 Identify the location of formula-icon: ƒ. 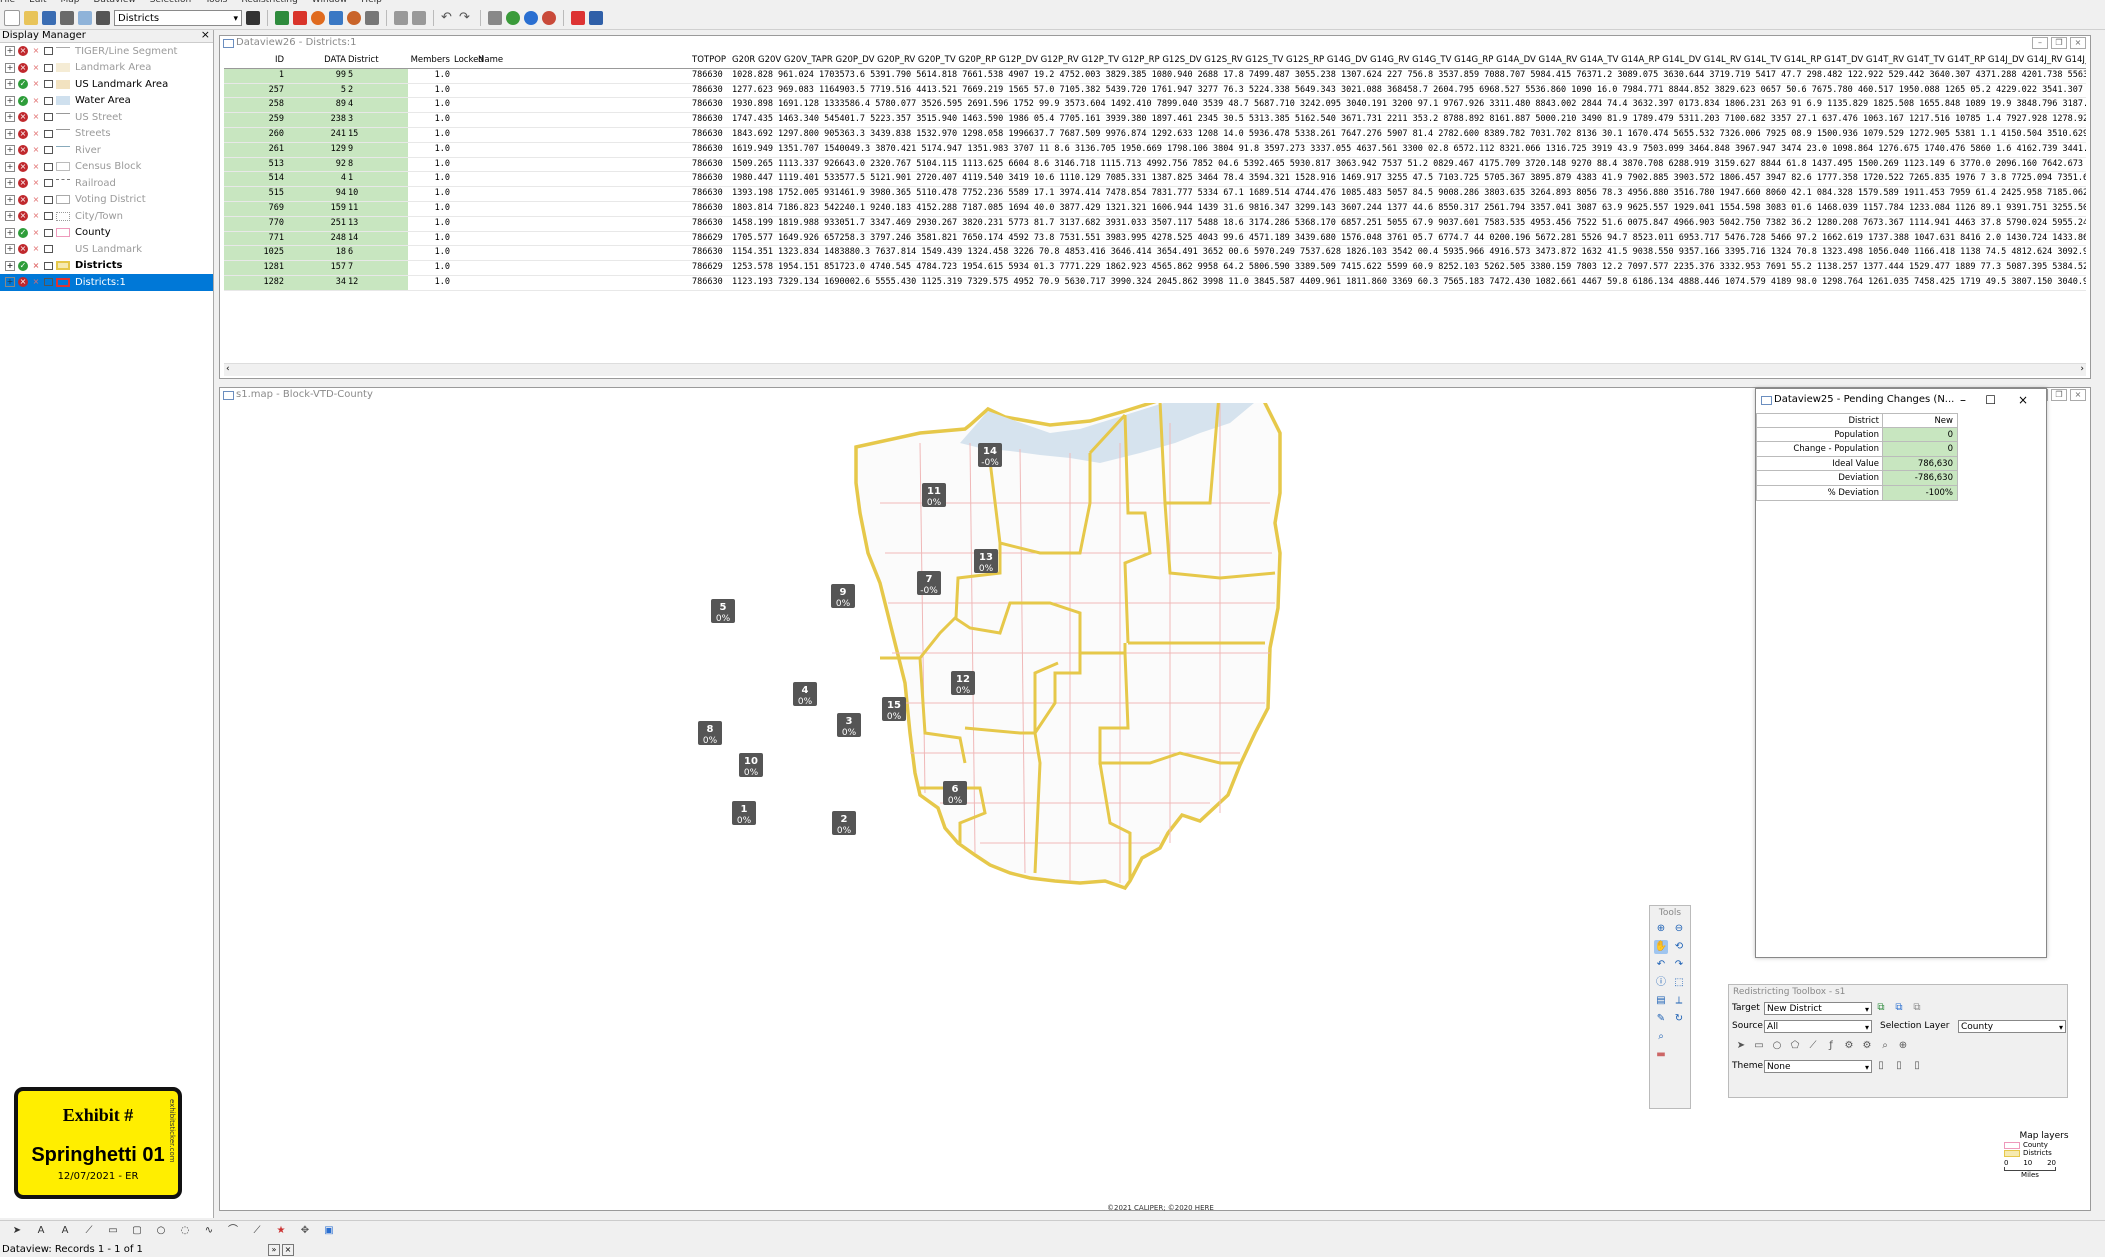
(1831, 1046).